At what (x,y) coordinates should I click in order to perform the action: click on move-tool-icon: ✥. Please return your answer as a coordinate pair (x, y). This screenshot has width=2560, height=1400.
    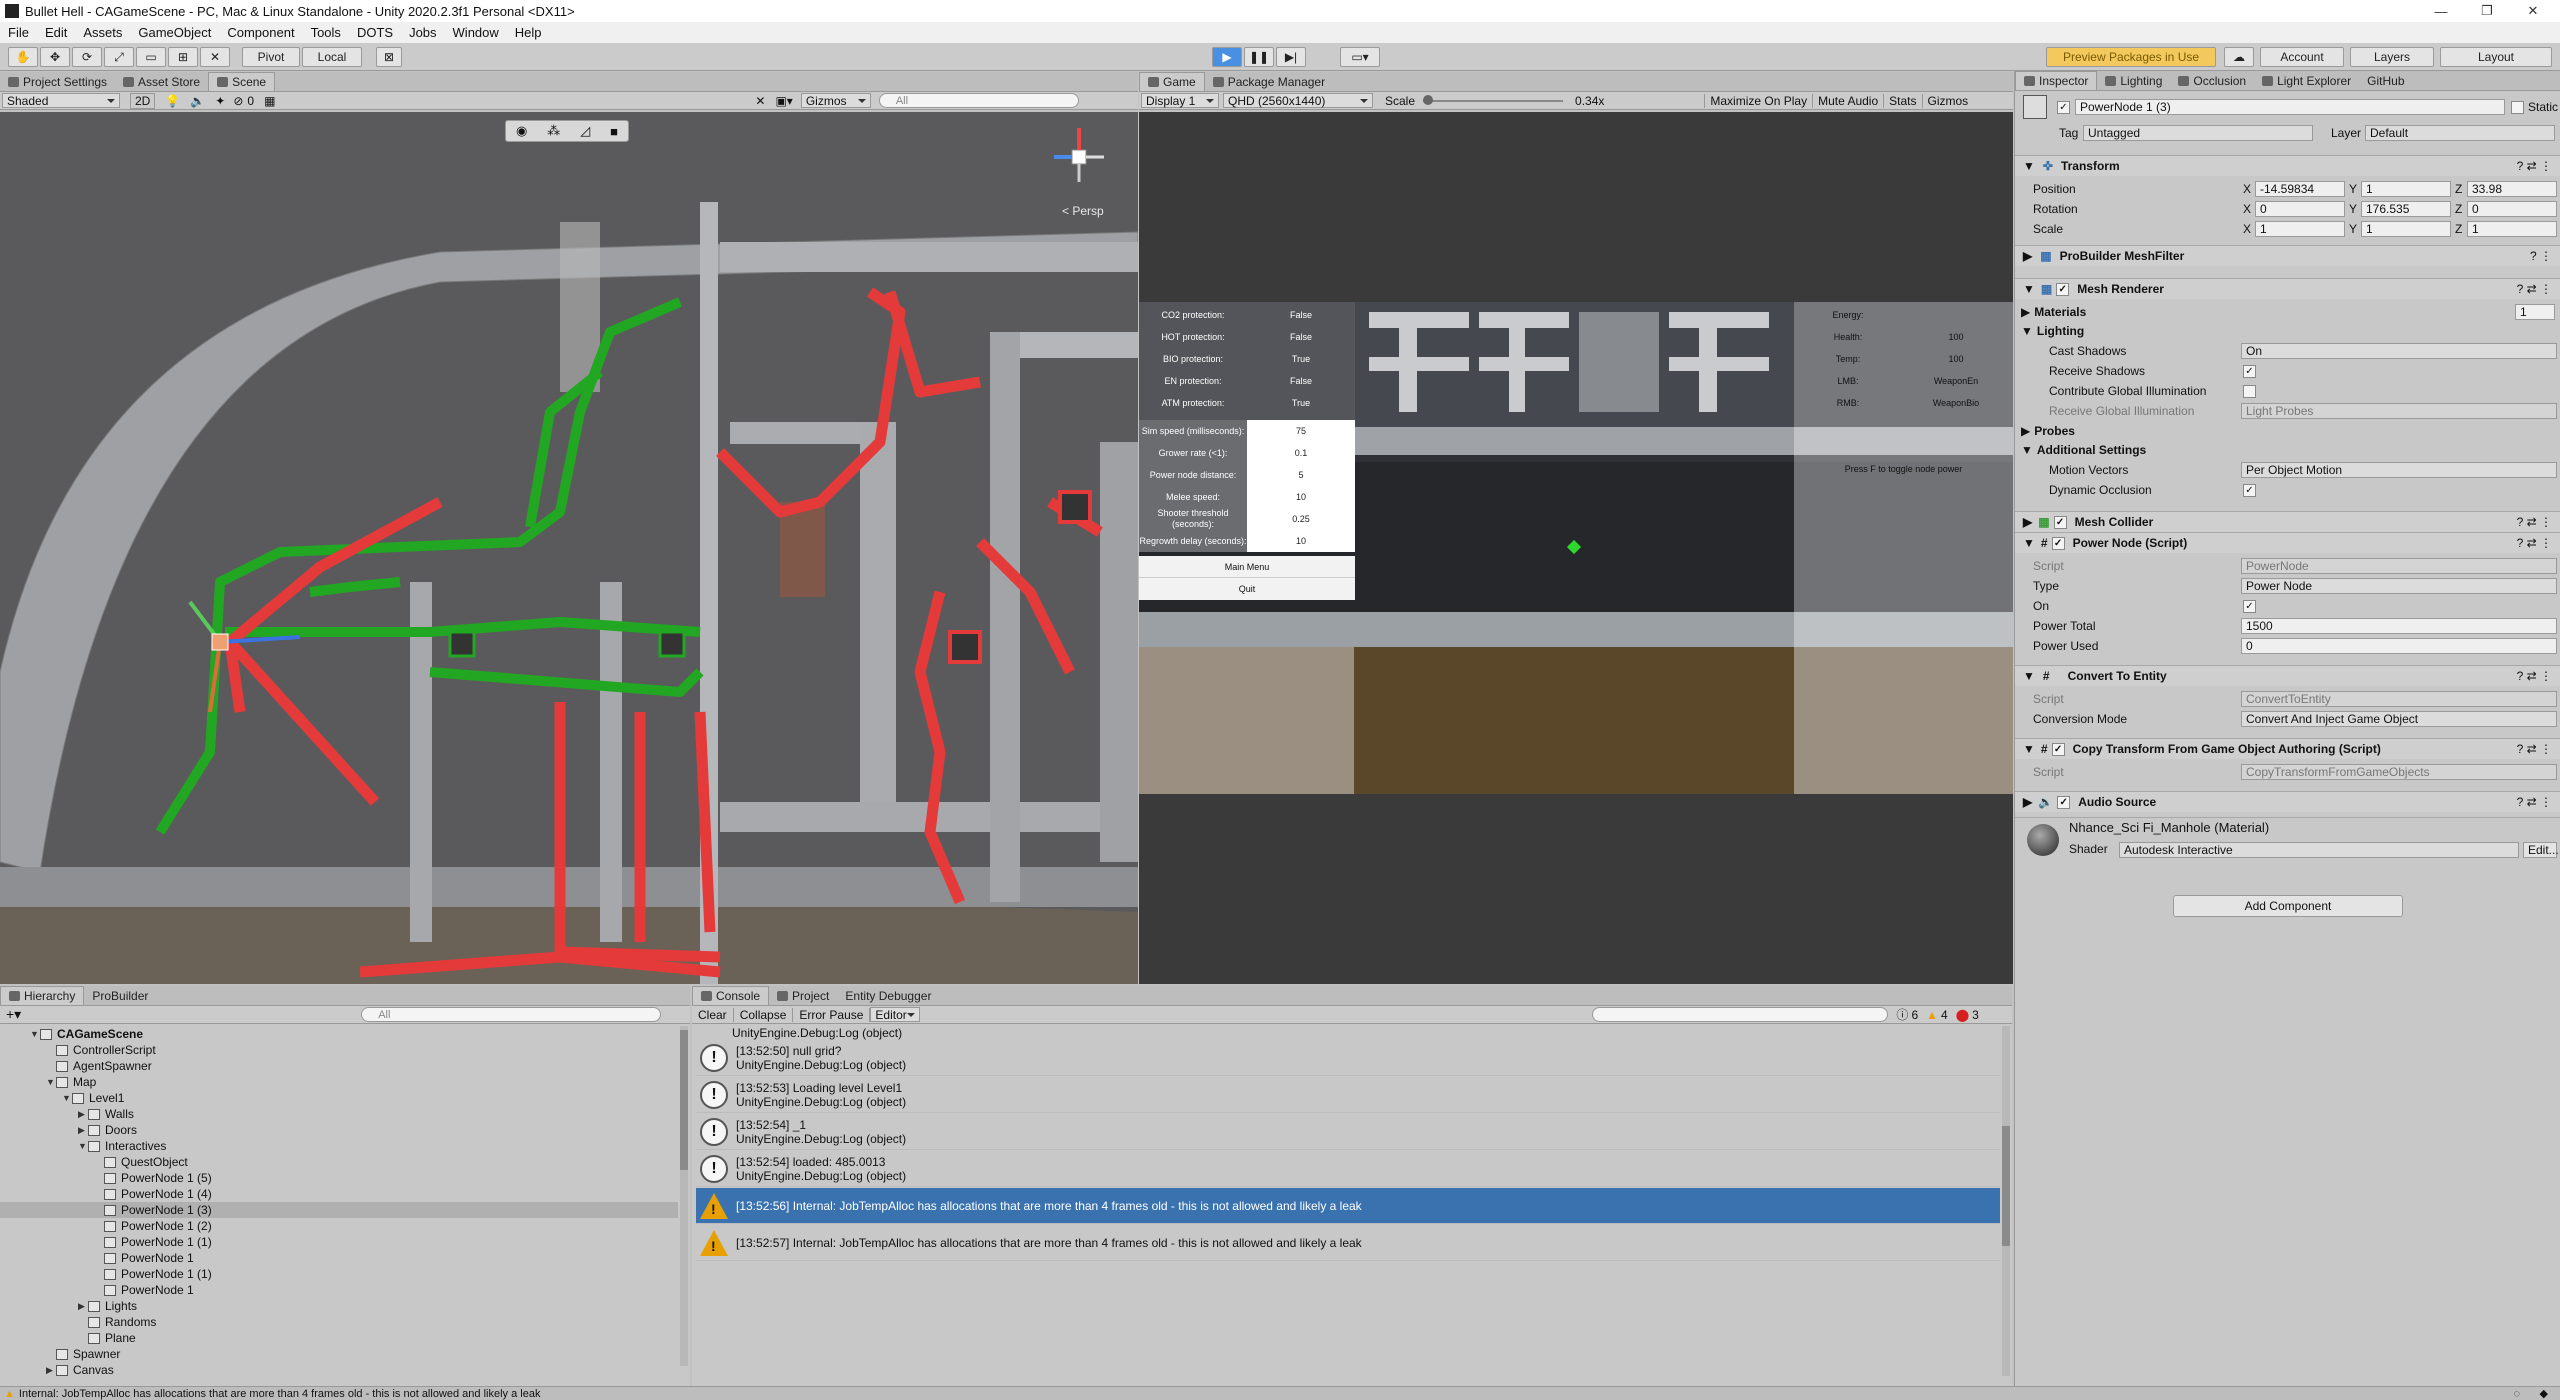
    Looking at the image, I should click on (55, 57).